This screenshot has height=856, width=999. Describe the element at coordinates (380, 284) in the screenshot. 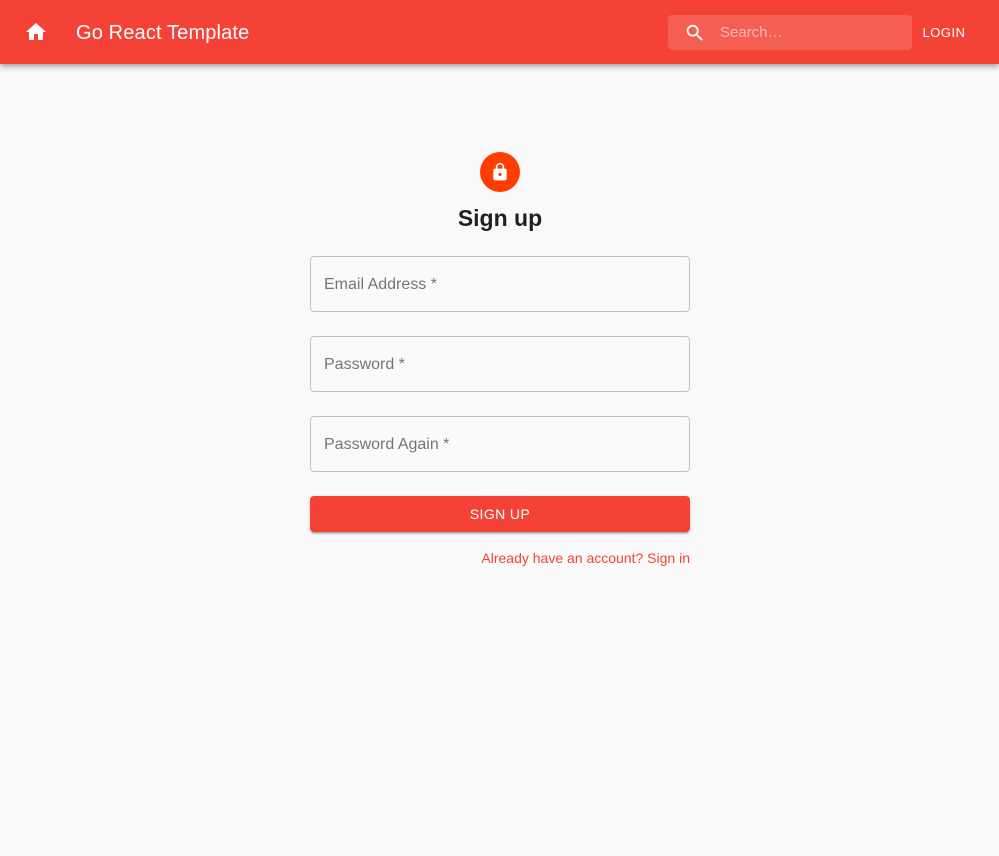

I see `email-field-label: Email Address *` at that location.